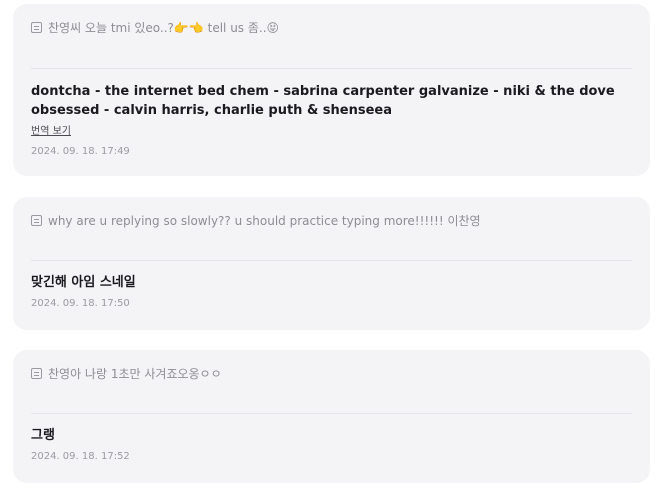  Describe the element at coordinates (331, 27) in the screenshot. I see `question-row: 찬영씨 오늘 tmi 있eo..?👉👈 tell us 좀..😝` at that location.